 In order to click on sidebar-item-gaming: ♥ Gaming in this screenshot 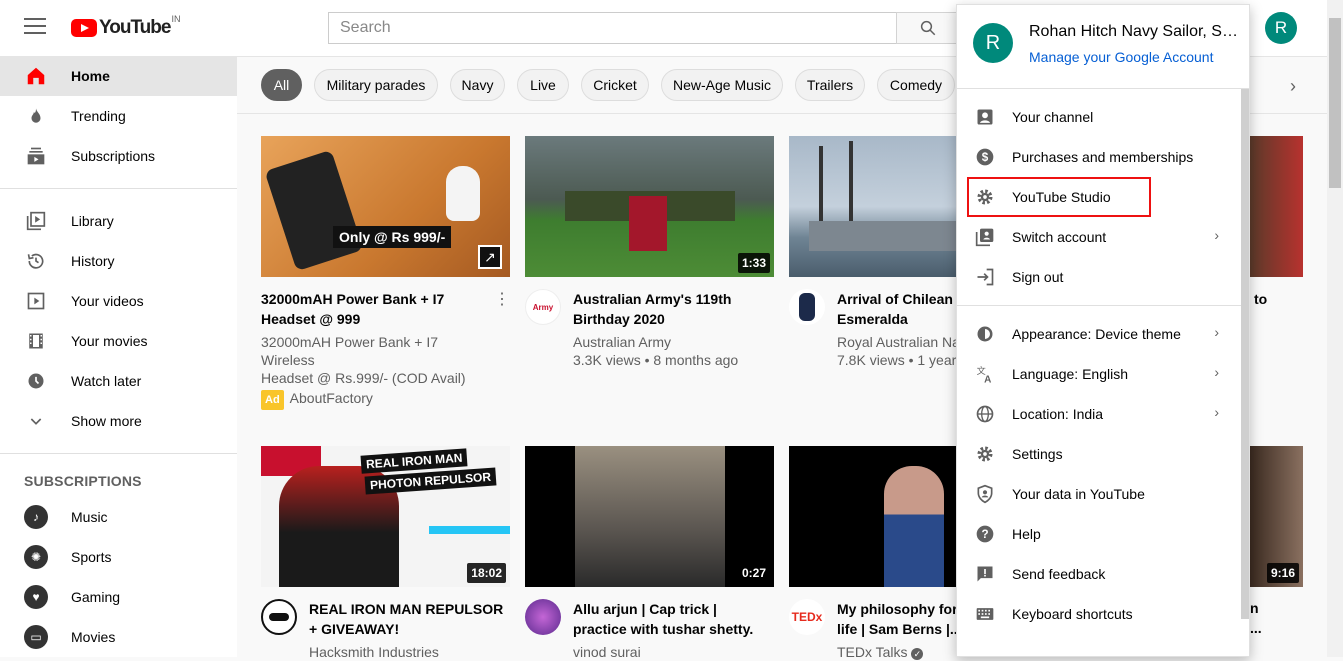, I will do `click(118, 597)`.